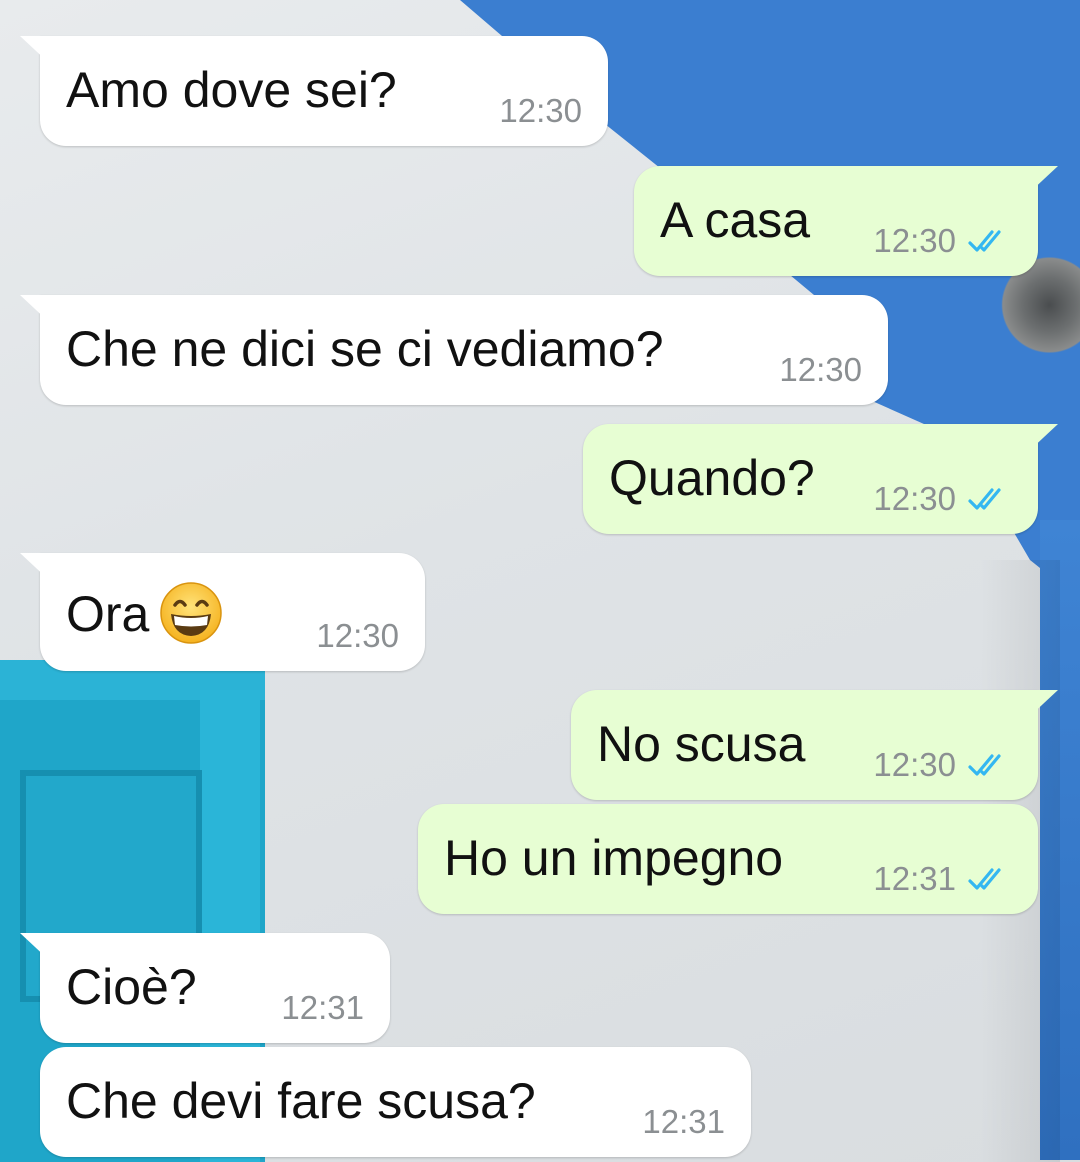  I want to click on message-bubble-incoming: Cioè? 12:31, so click(205, 988).